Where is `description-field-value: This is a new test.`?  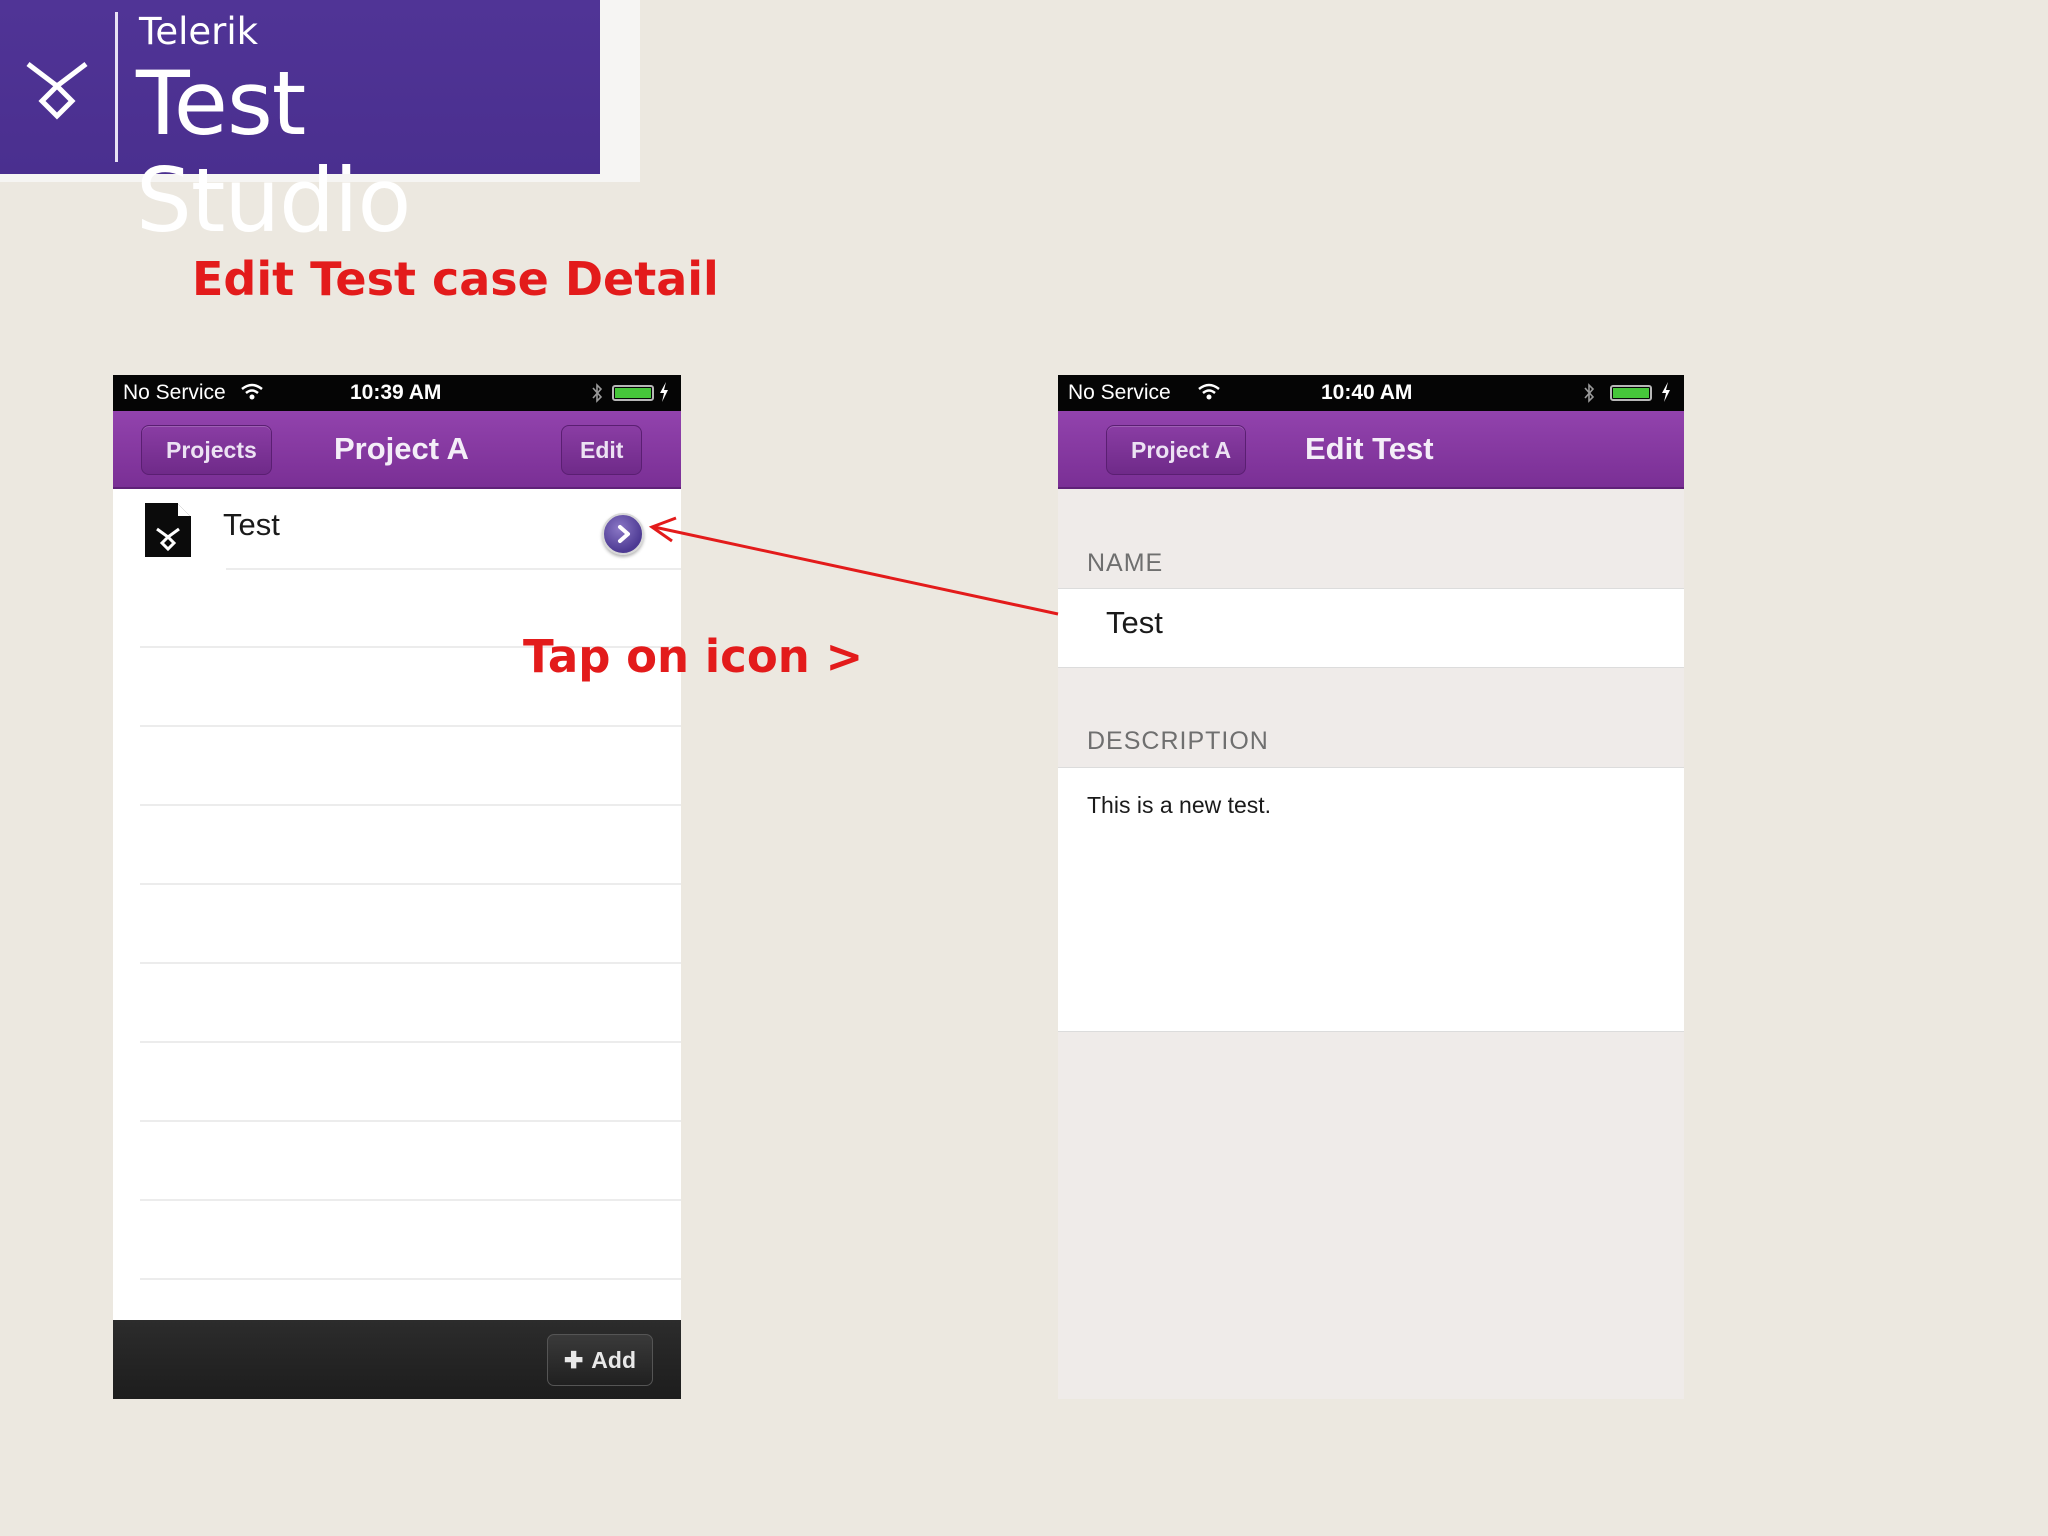
description-field-value: This is a new test. is located at coordinates (1179, 805).